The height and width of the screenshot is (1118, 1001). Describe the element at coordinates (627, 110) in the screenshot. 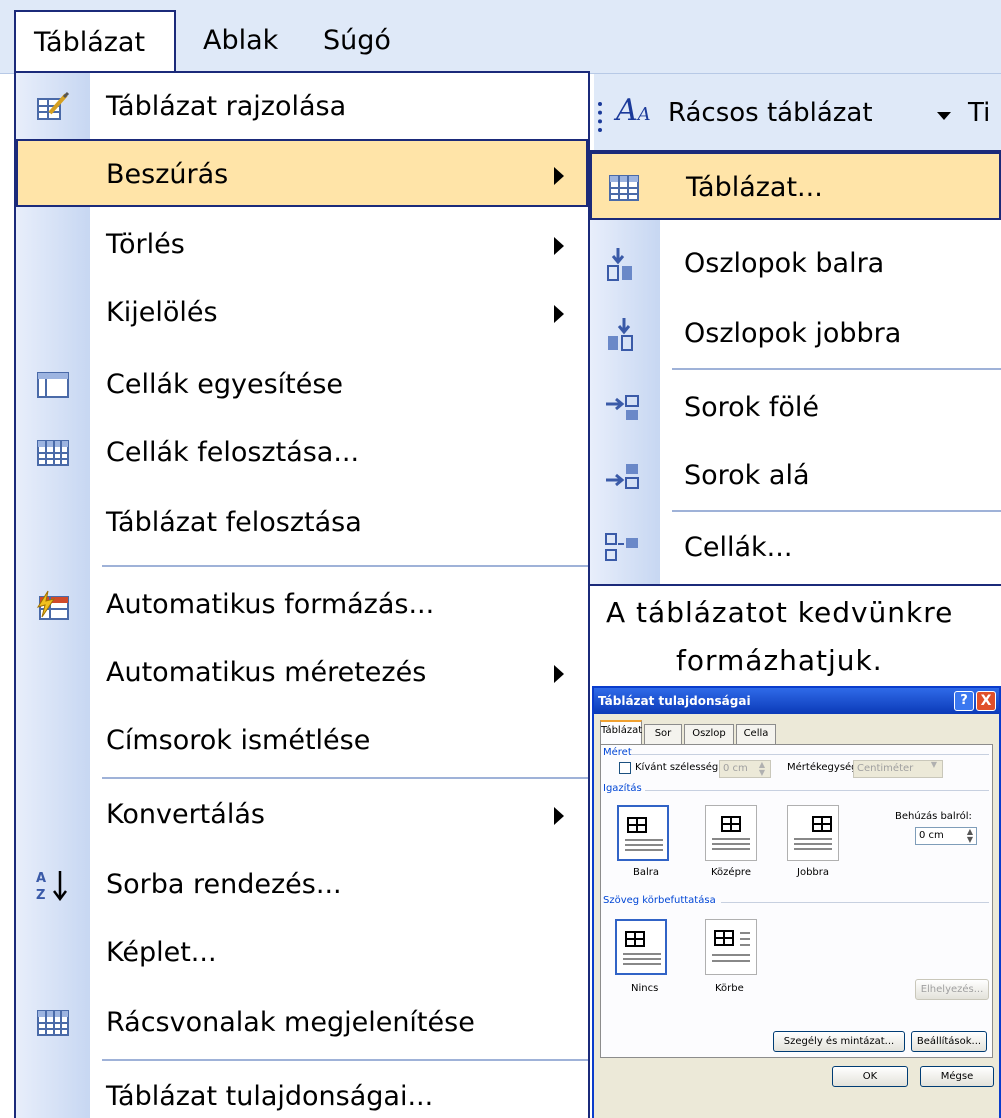

I see `styles-glyph: A` at that location.